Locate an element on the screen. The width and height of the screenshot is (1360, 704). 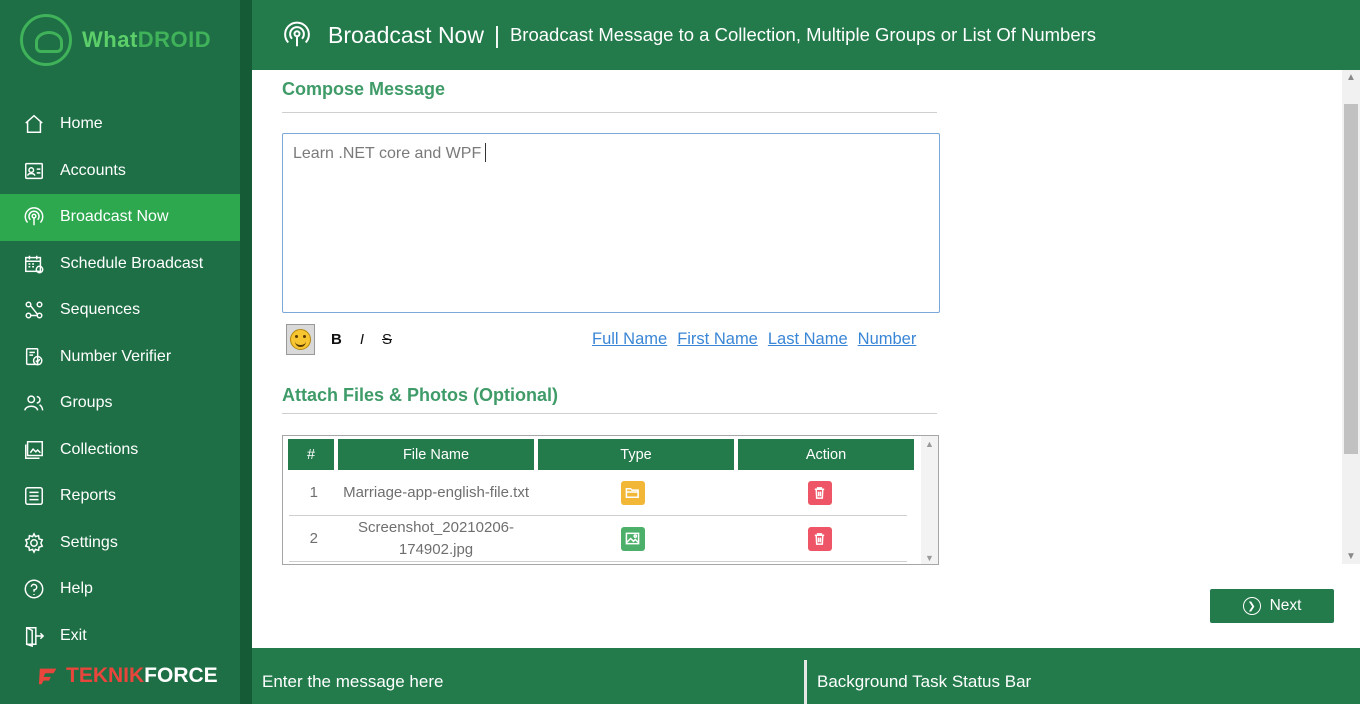
teknikforce-brand: TEKNIK FORCE is located at coordinates (128, 676).